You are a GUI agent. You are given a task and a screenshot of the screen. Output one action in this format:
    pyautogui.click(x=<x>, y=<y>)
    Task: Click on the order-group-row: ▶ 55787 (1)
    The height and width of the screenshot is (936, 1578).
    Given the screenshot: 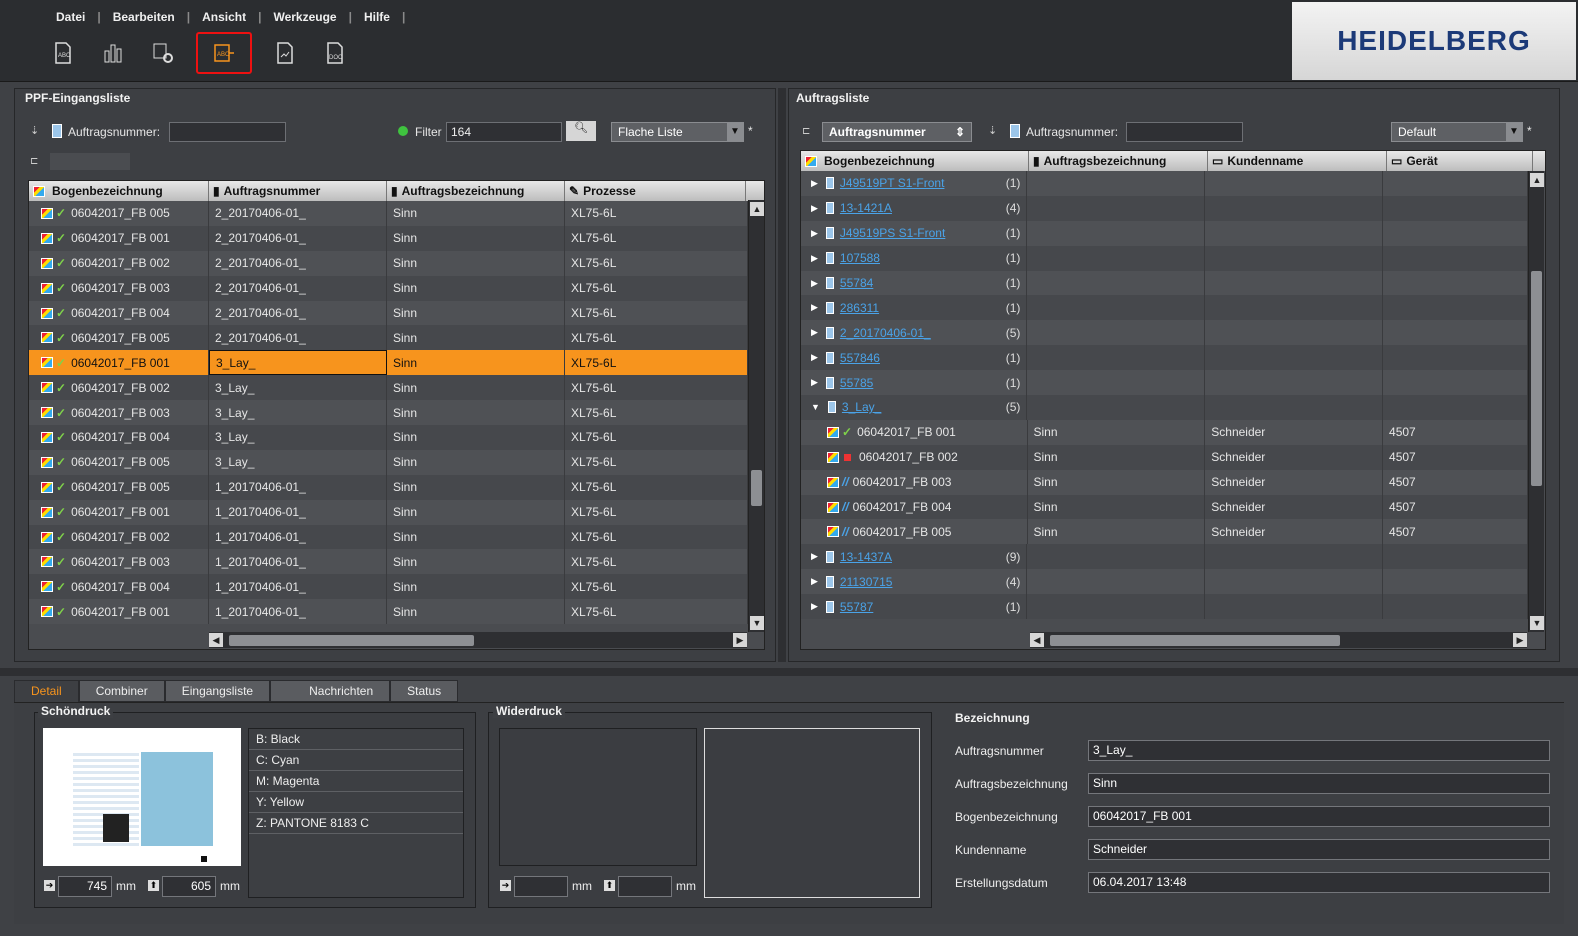 What is the action you would take?
    pyautogui.click(x=1164, y=607)
    